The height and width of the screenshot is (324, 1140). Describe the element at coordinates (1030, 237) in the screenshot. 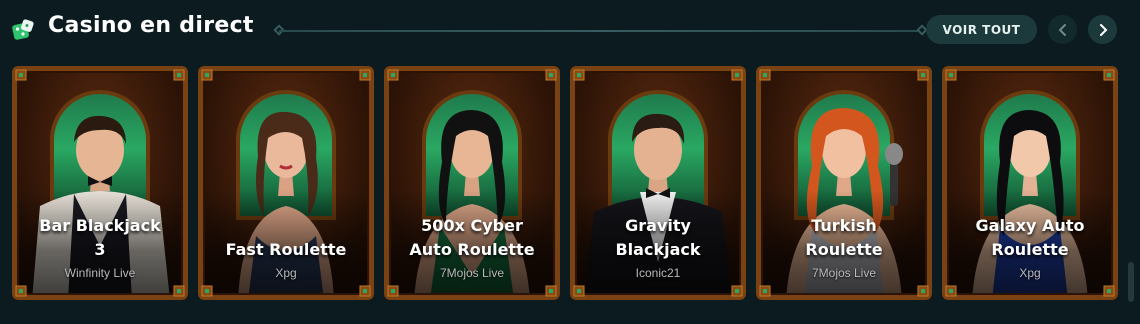

I see `game-title: Galaxy Auto Roulette` at that location.